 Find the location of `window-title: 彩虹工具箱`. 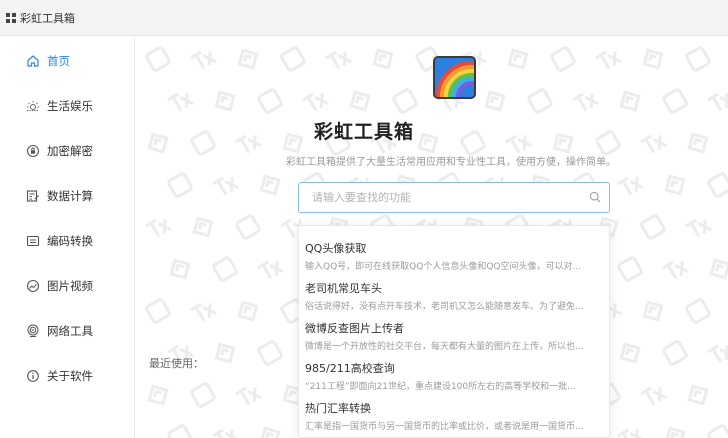

window-title: 彩虹工具箱 is located at coordinates (47, 18).